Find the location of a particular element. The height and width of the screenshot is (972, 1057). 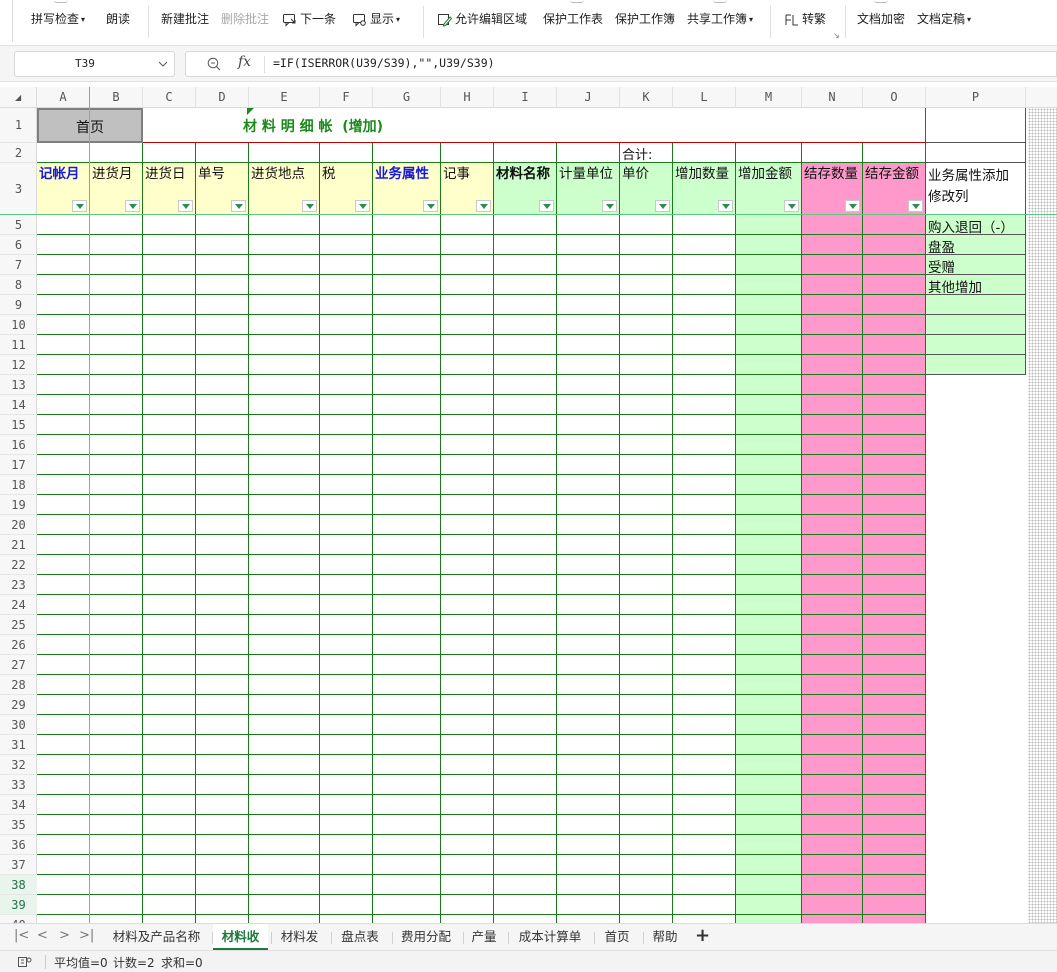

header-p: 业务属性添加修改列 is located at coordinates (976, 189).